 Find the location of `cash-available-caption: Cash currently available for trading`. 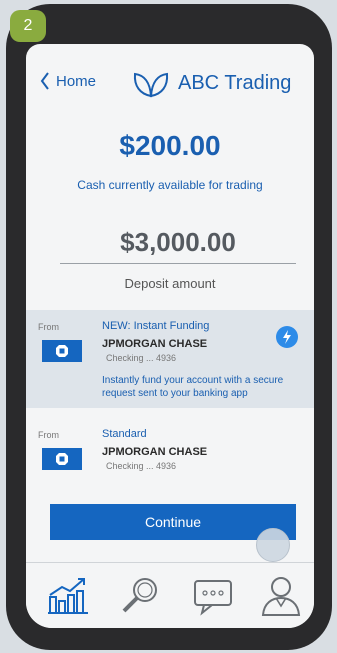

cash-available-caption: Cash currently available for trading is located at coordinates (170, 185).